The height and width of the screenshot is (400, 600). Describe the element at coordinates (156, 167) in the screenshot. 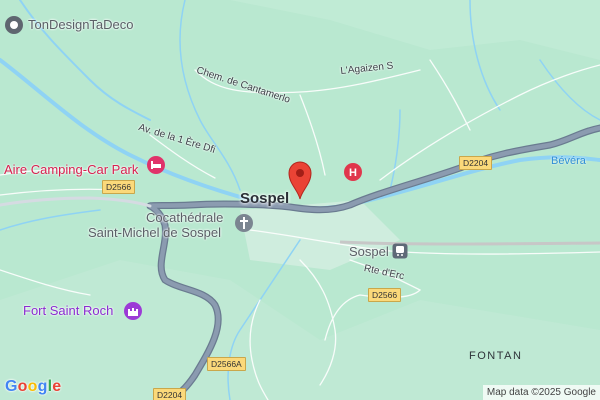

I see `lodging-icon` at that location.